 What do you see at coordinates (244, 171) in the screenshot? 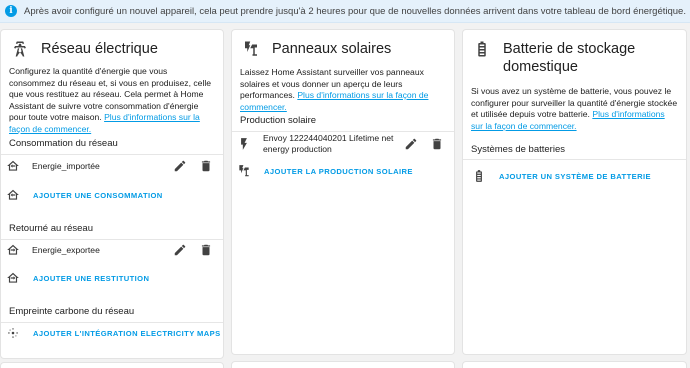
I see `solar-power-add-icon` at bounding box center [244, 171].